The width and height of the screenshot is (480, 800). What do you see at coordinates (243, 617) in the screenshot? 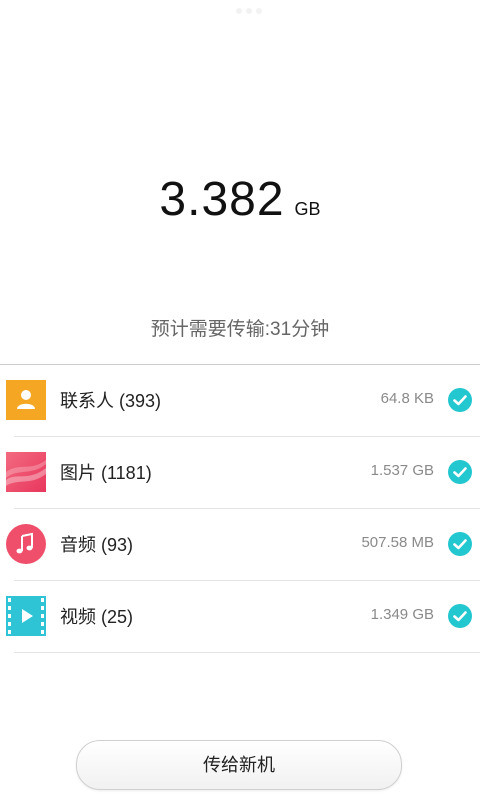
I see `list-item-video: 视频 (25) 1.349 GB` at bounding box center [243, 617].